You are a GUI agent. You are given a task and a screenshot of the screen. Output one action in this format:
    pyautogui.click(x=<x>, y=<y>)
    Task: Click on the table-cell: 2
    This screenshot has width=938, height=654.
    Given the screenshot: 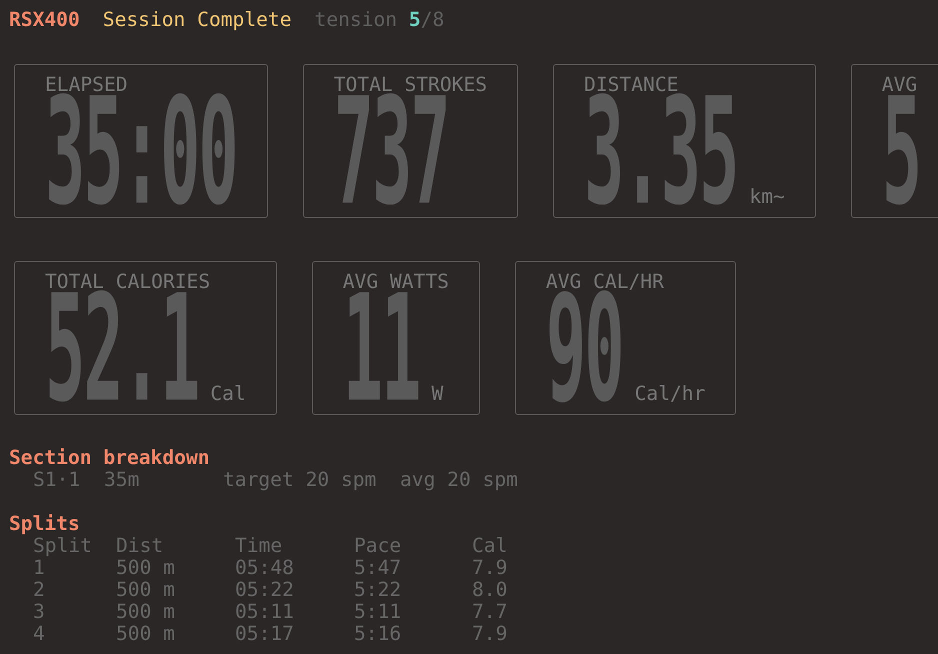 What is the action you would take?
    pyautogui.click(x=39, y=589)
    